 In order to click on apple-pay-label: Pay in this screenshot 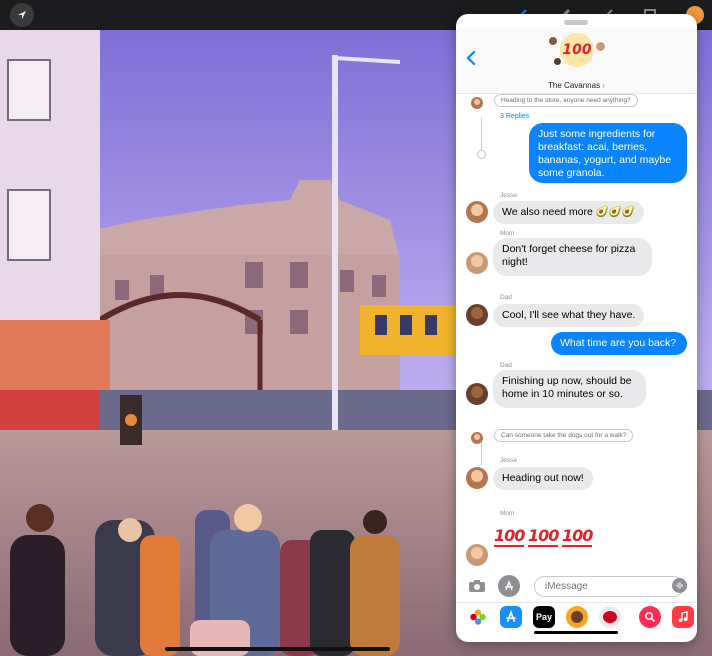, I will do `click(543, 617)`.